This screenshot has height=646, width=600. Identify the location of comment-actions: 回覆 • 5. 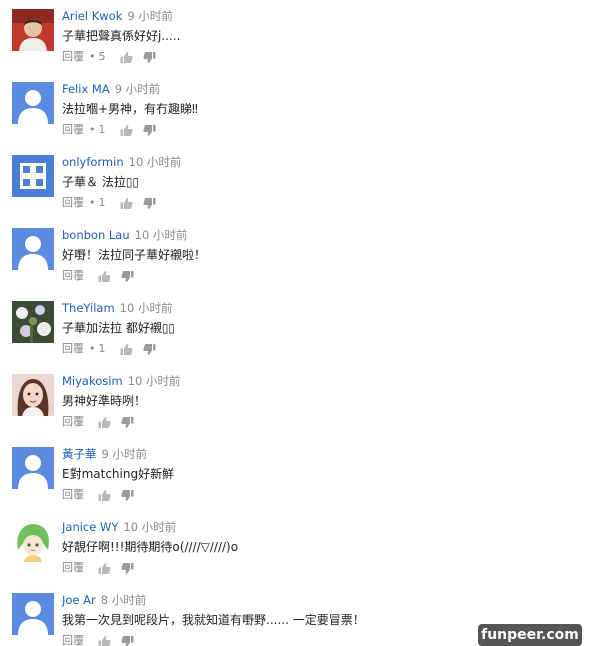
(114, 57).